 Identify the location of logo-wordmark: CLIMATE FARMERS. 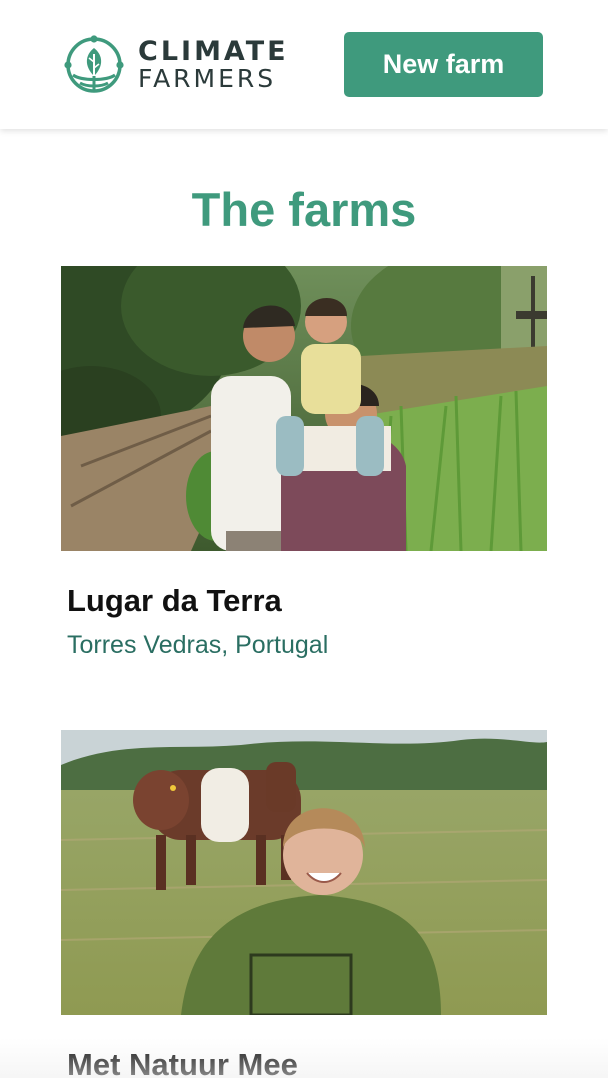
(213, 64).